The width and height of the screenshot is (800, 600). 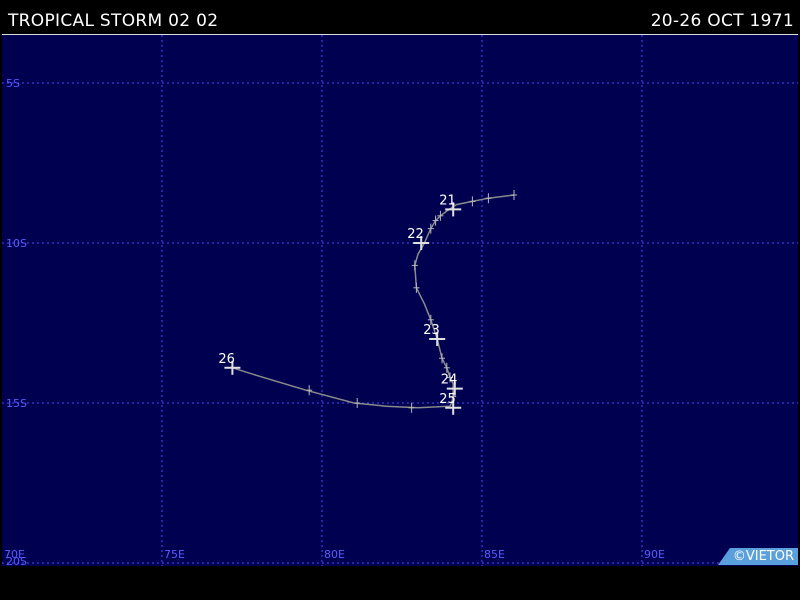 What do you see at coordinates (722, 21) in the screenshot?
I see `date-range: 20-26 OCT 1971` at bounding box center [722, 21].